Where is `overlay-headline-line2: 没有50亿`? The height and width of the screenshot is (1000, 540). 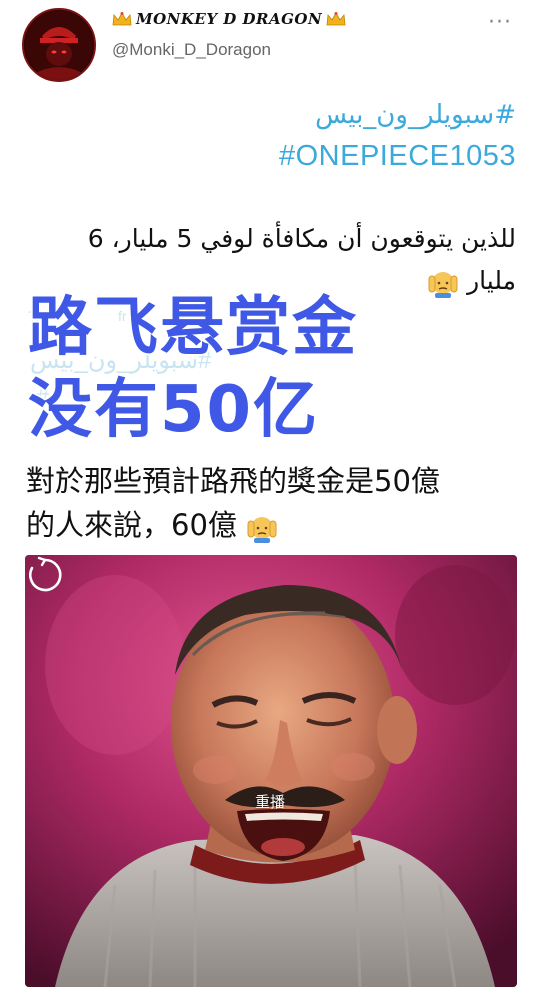 overlay-headline-line2: 没有50亿 is located at coordinates (173, 410).